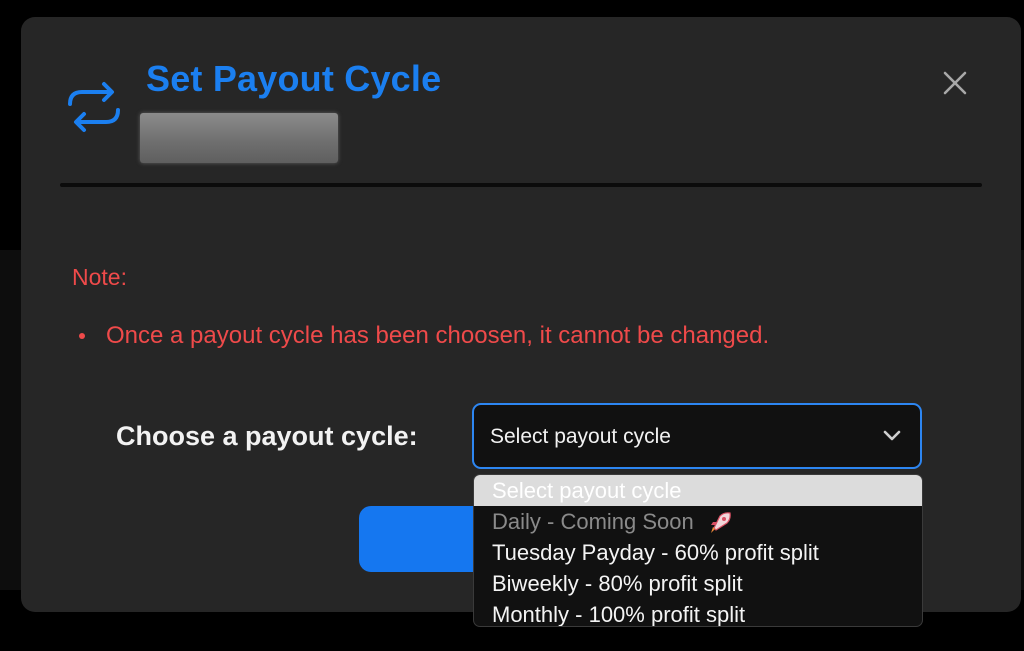  I want to click on modal-title: Set Payout Cycle, so click(294, 78).